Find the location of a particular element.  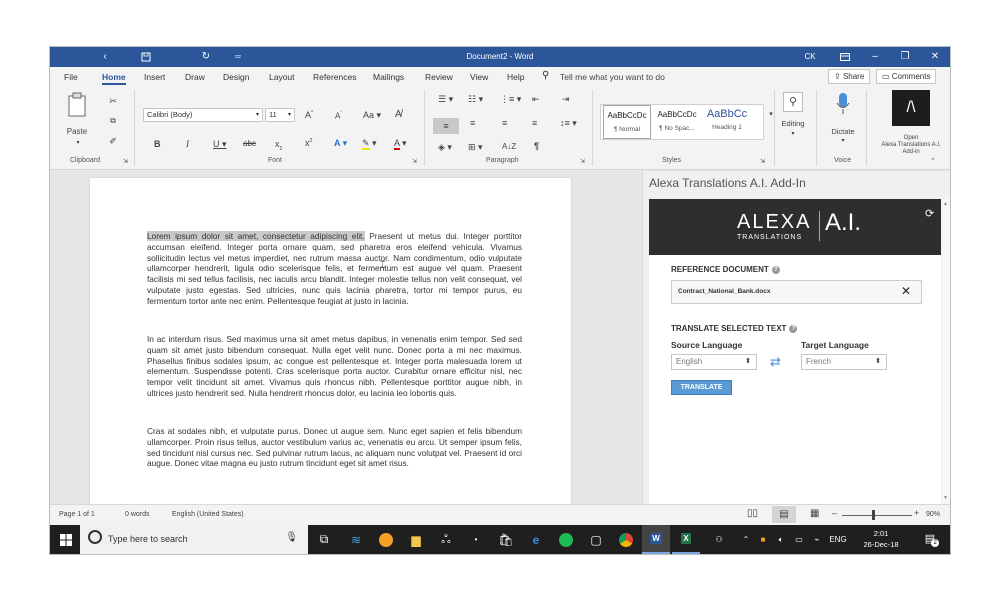

print-layout-icon: ▤ is located at coordinates (784, 514).